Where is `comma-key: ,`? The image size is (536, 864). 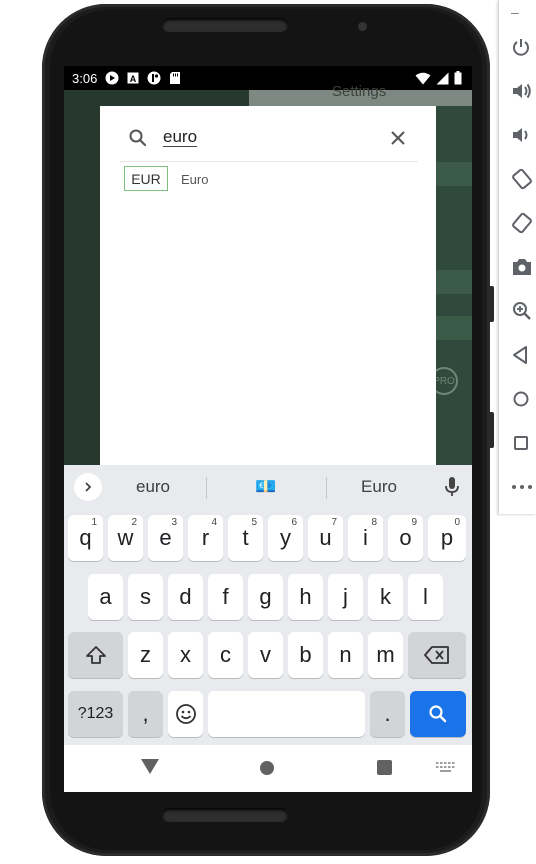
comma-key: , is located at coordinates (145, 714).